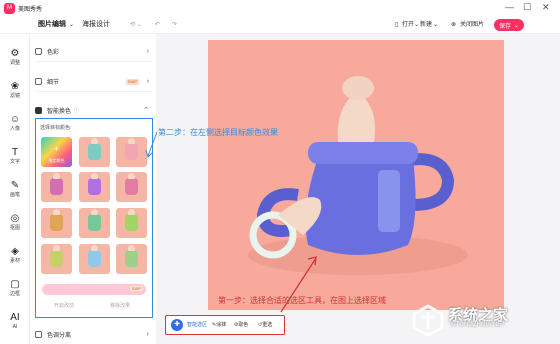 This screenshot has height=344, width=560. Describe the element at coordinates (14, 261) in the screenshot. I see `sidebar-label: 素材` at that location.